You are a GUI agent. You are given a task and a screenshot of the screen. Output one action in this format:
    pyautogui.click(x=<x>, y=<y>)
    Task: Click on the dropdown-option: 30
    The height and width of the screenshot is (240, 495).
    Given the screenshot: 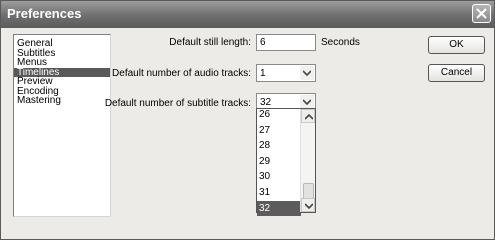 What is the action you would take?
    pyautogui.click(x=279, y=177)
    